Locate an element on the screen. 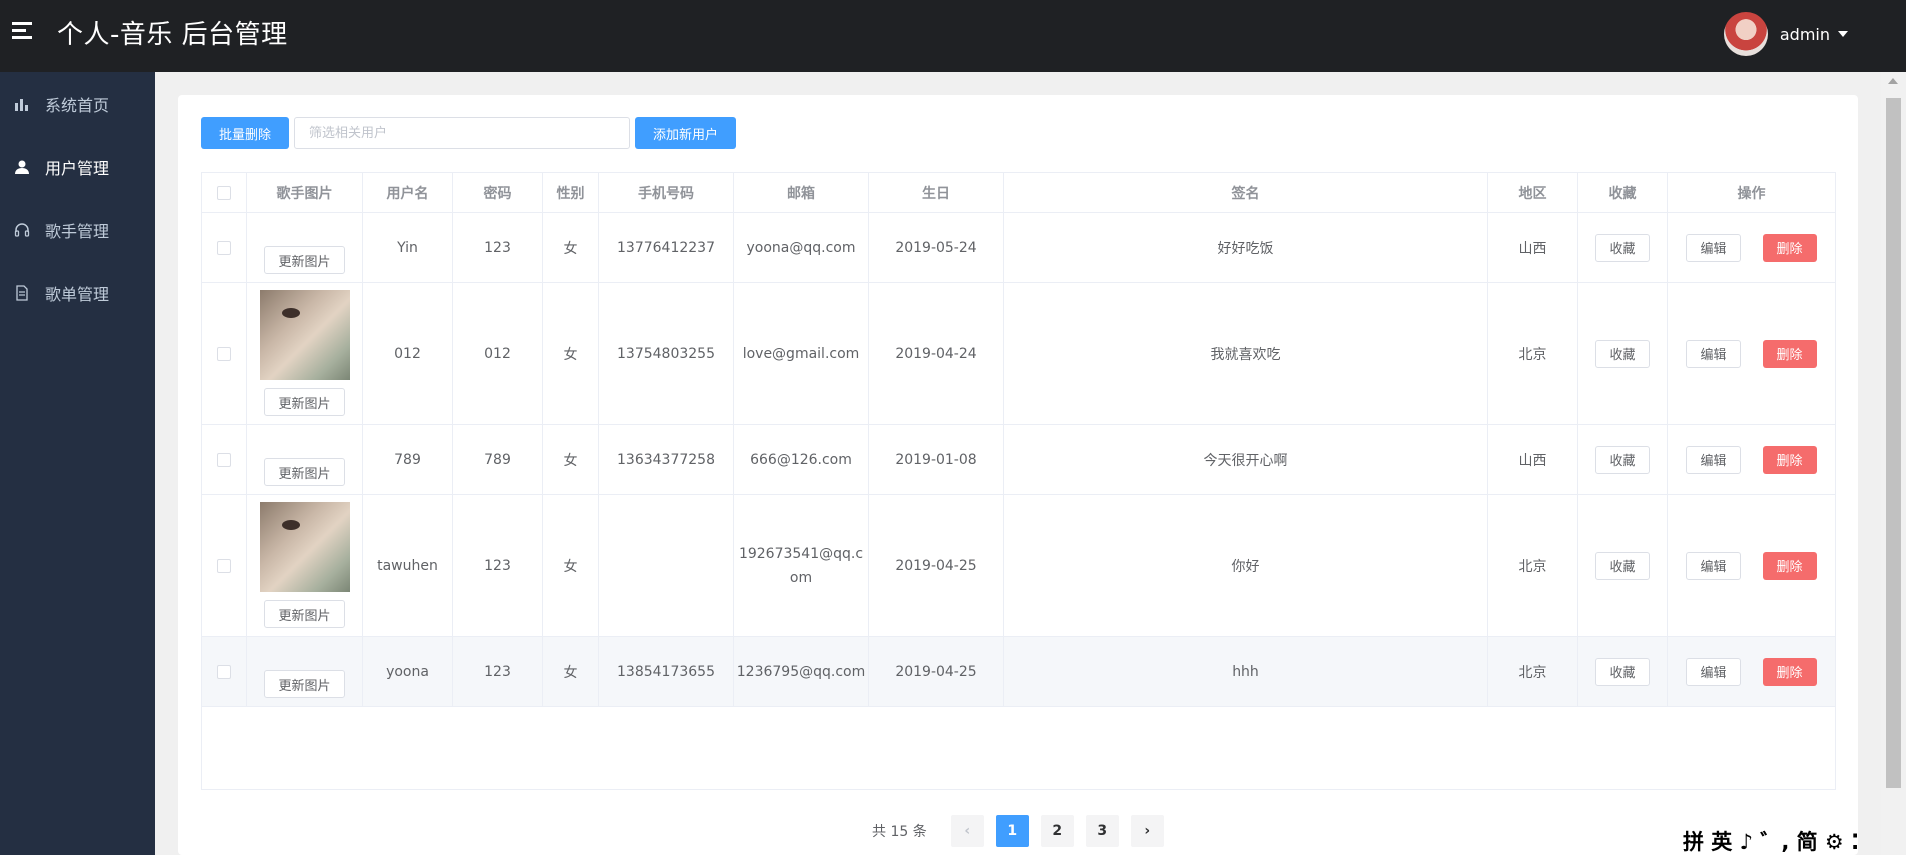  username-cell: 789 is located at coordinates (408, 459).